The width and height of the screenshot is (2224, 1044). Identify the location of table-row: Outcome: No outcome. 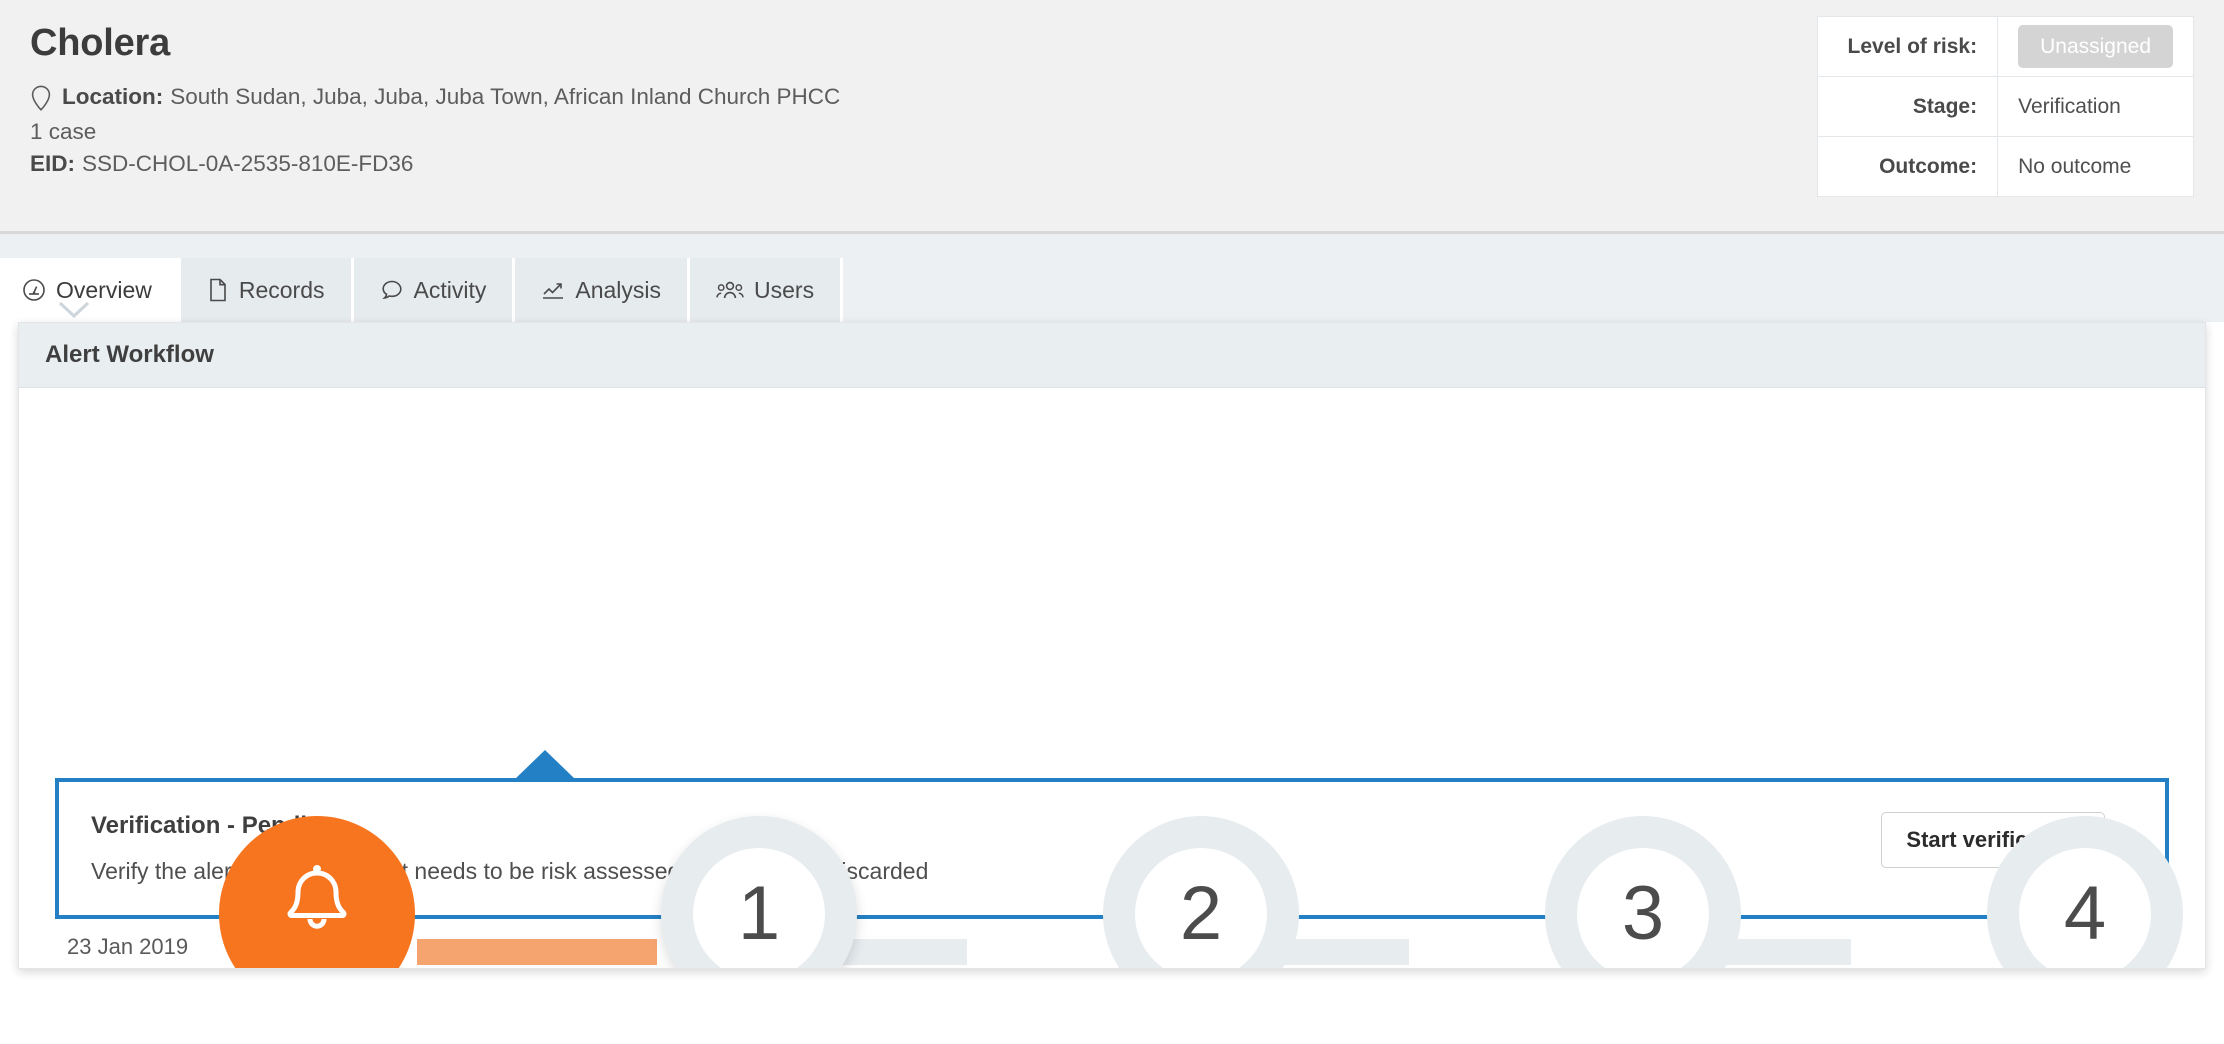
(2005, 166).